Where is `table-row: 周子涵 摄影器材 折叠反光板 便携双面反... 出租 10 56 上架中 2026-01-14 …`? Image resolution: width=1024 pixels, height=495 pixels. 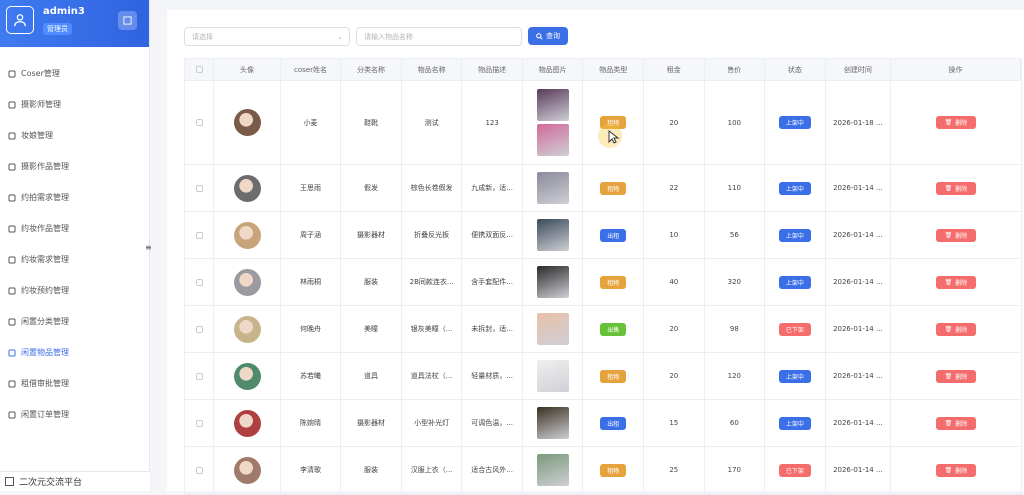
table-row: 周子涵 摄影器材 折叠反光板 便携双面反... 出租 10 56 上架中 2026-01-14 … is located at coordinates (603, 235).